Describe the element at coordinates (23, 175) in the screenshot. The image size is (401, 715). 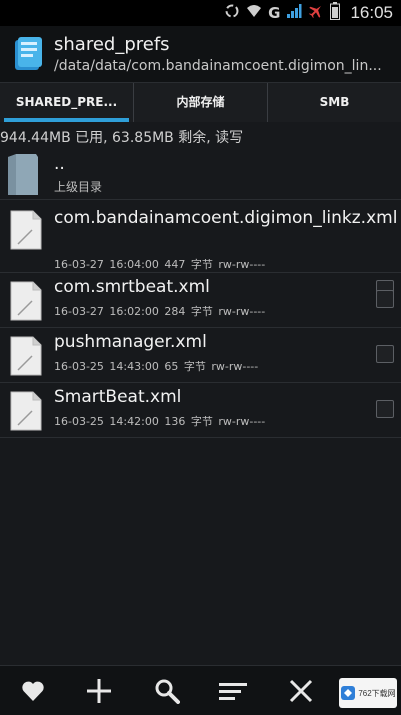
I see `folder-icon` at that location.